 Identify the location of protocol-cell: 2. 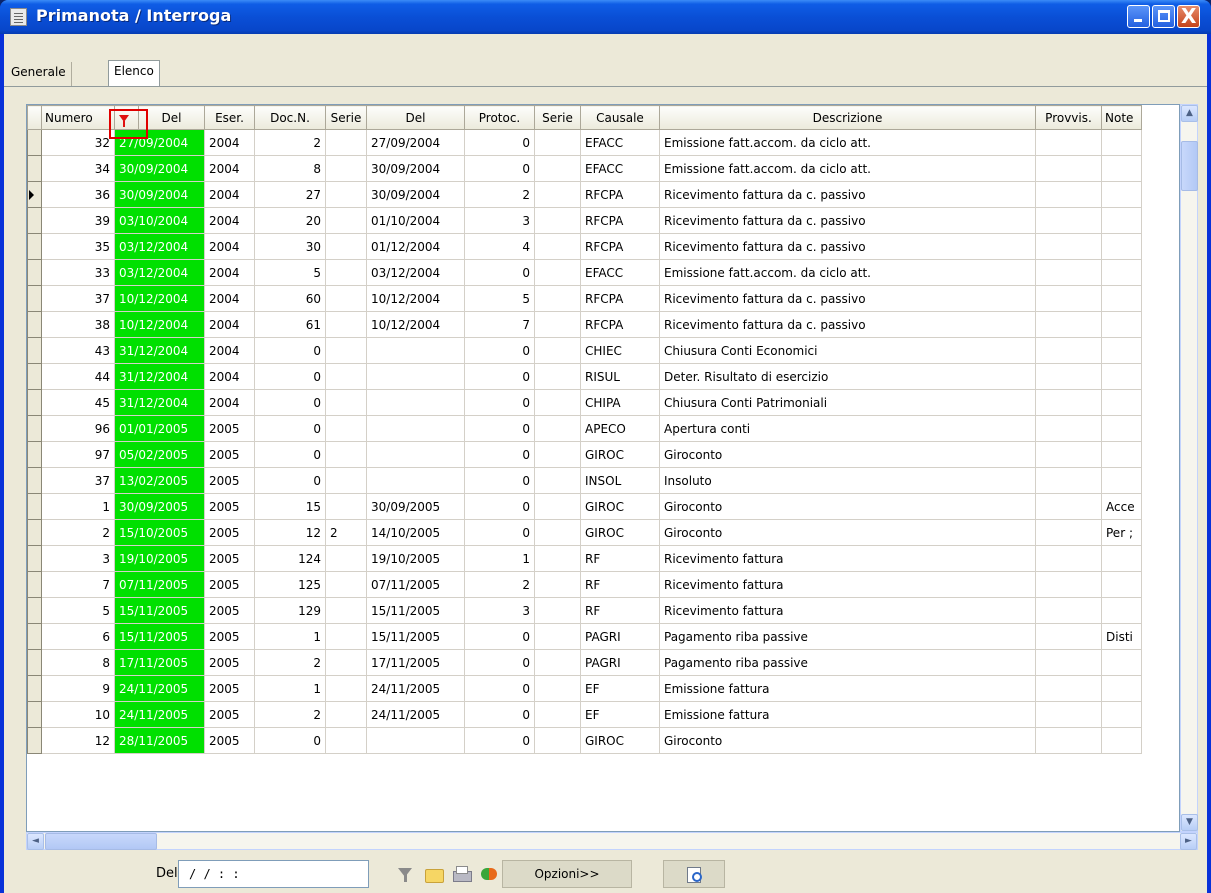
(499, 194).